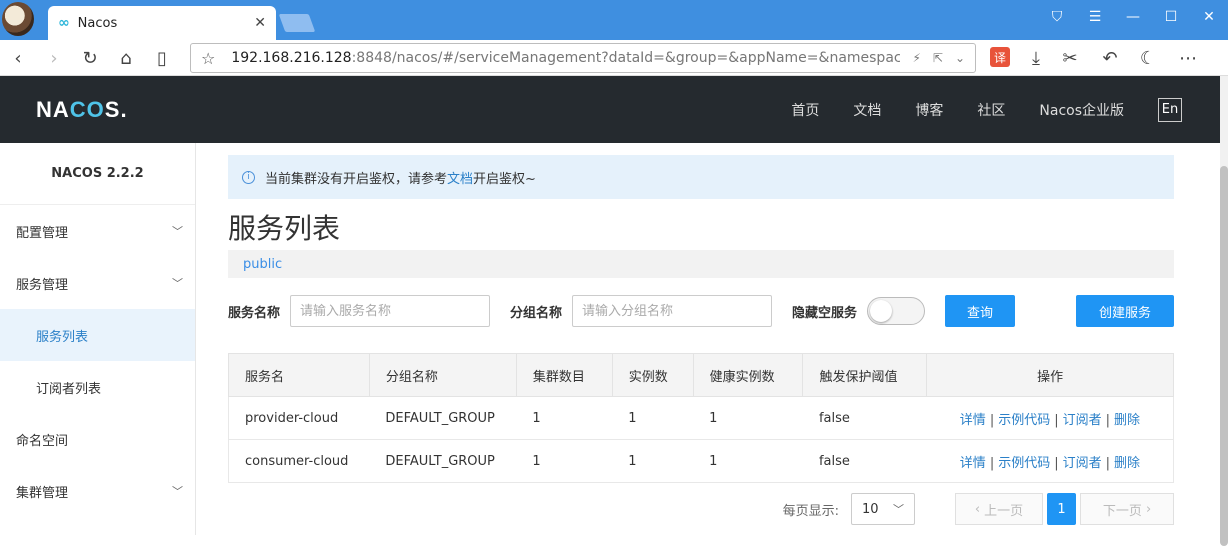 The image size is (1228, 546). I want to click on cell-instance-count: 1, so click(653, 418).